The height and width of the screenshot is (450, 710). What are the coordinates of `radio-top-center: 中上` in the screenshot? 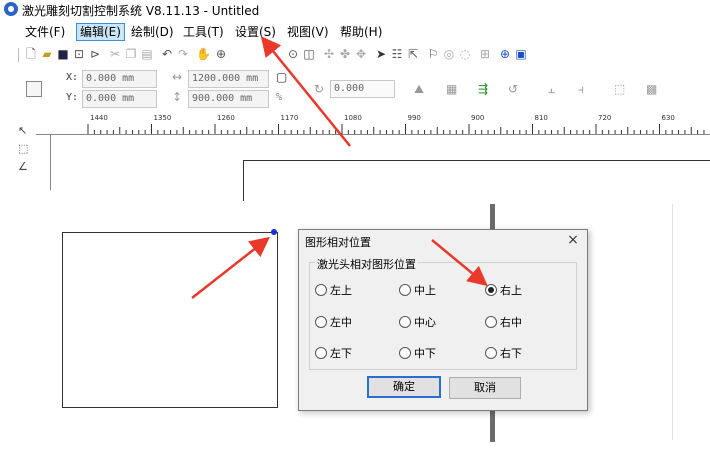 It's located at (417, 291).